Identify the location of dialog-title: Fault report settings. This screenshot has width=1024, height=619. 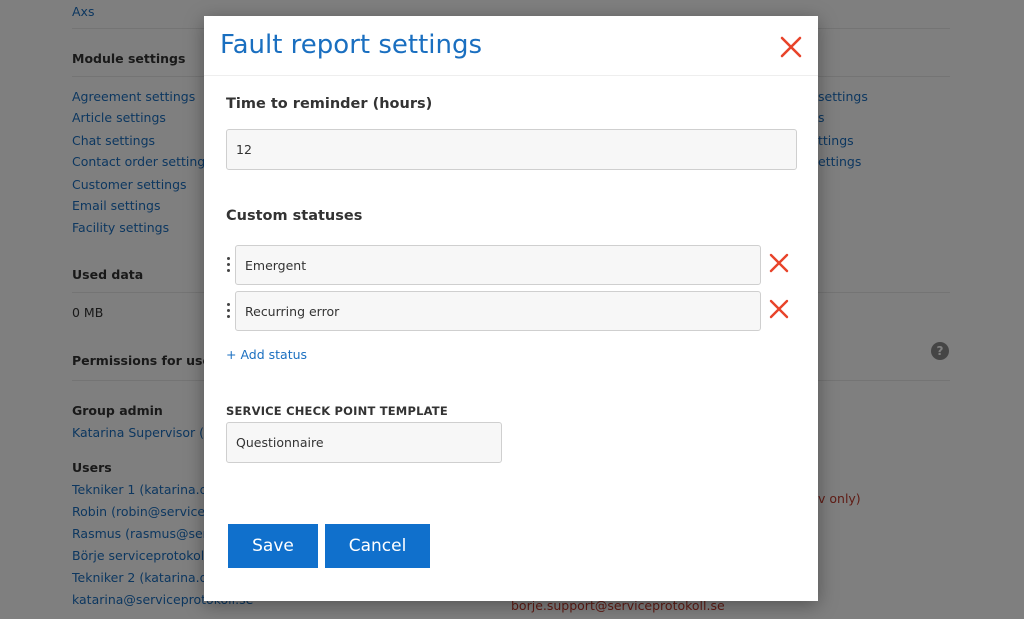
(351, 45).